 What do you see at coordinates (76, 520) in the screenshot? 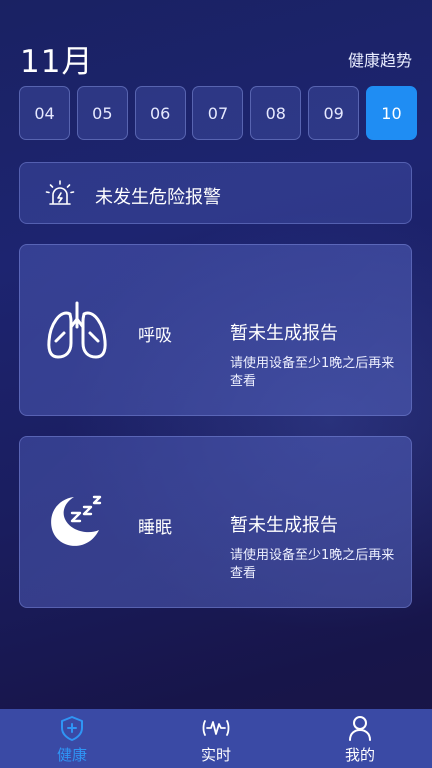
I see `moon-zzz-icon` at bounding box center [76, 520].